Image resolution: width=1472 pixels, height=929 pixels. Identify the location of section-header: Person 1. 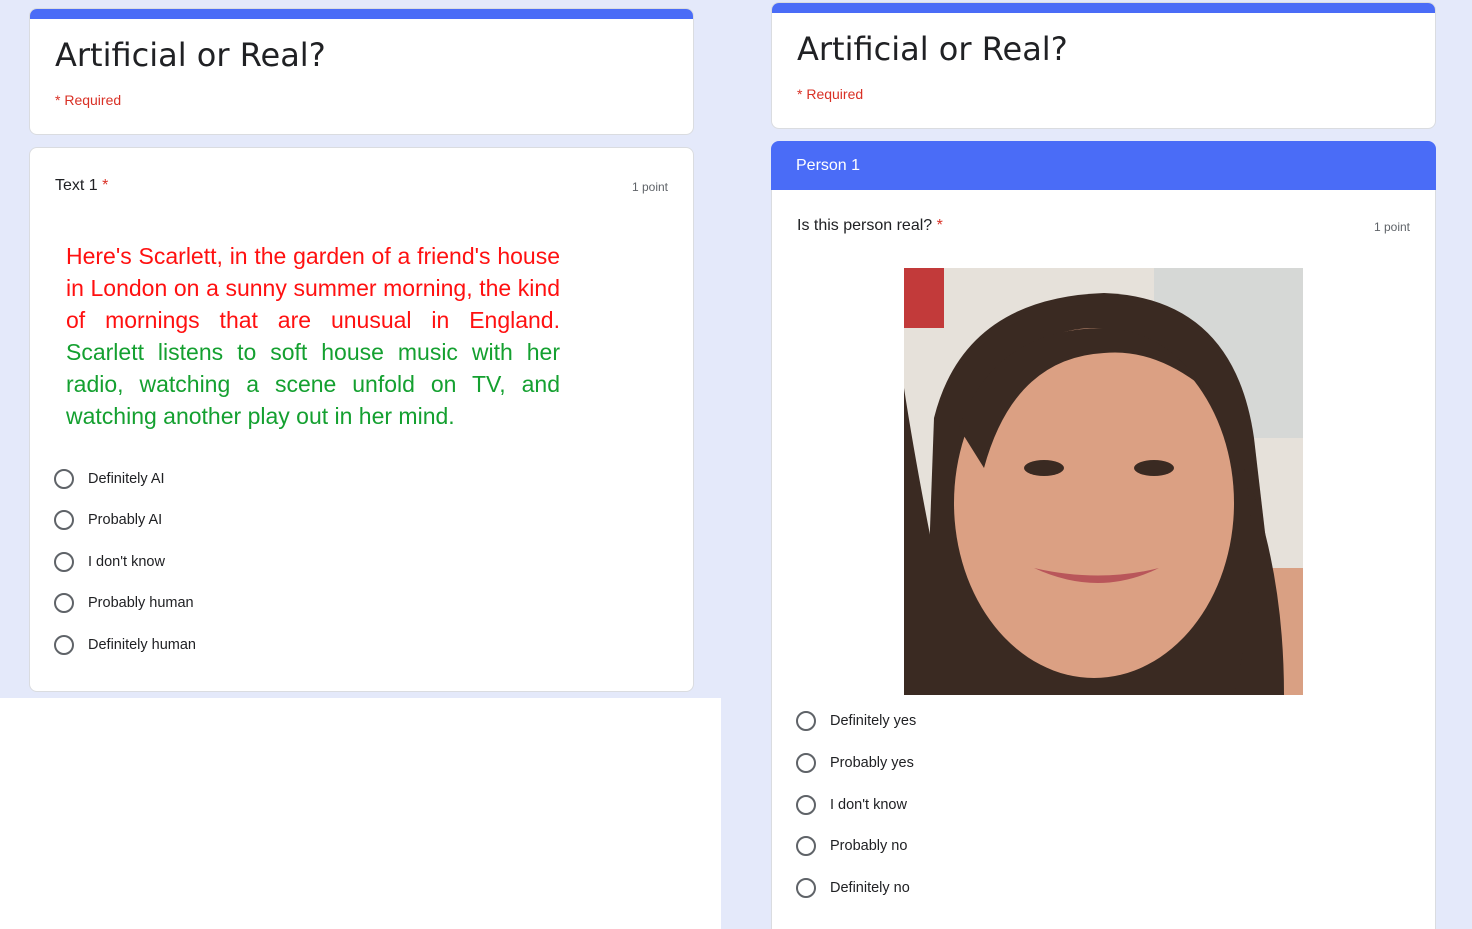
(1103, 165).